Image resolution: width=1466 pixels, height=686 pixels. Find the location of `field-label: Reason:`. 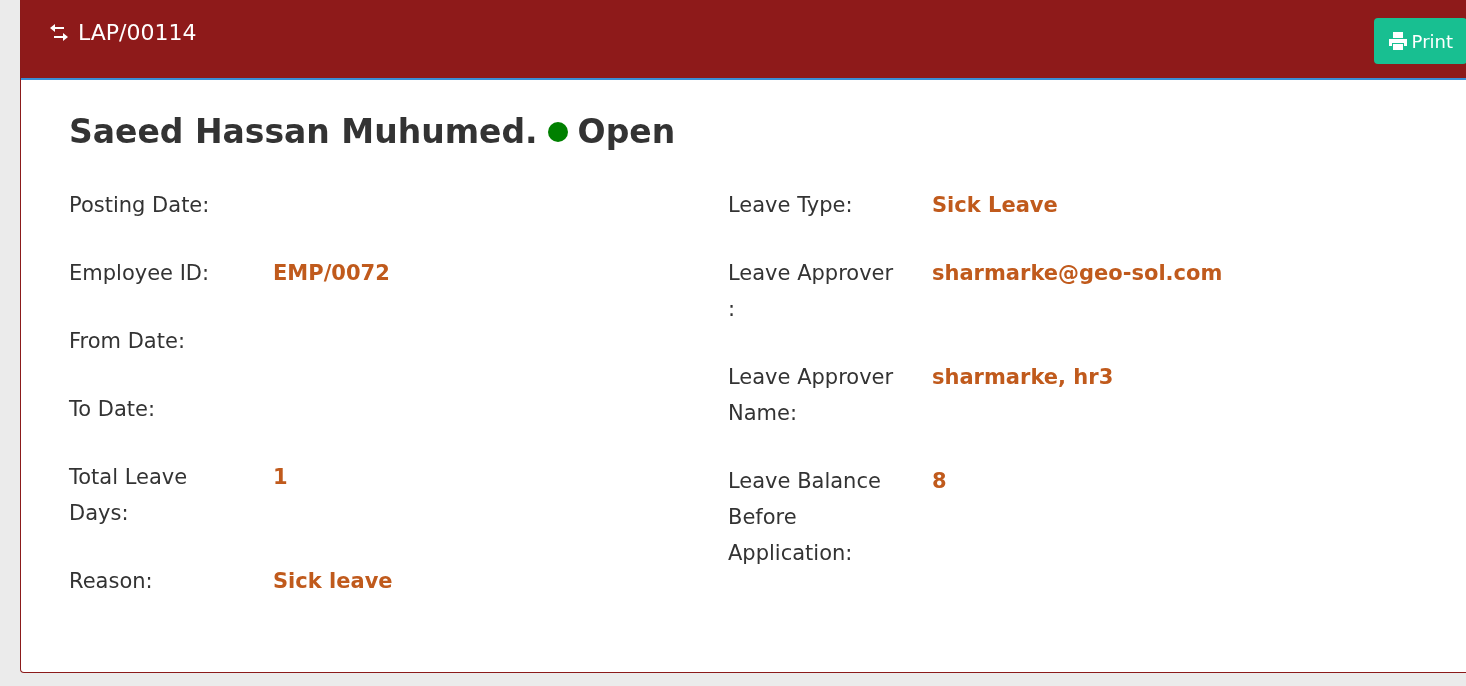

field-label: Reason: is located at coordinates (111, 581).